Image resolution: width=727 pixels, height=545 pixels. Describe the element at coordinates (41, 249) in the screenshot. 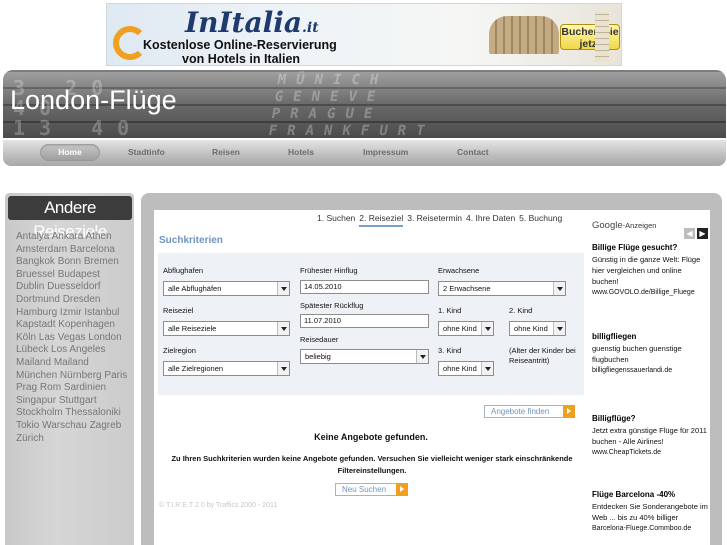

I see `link-amsterdam: Amsterdam` at that location.